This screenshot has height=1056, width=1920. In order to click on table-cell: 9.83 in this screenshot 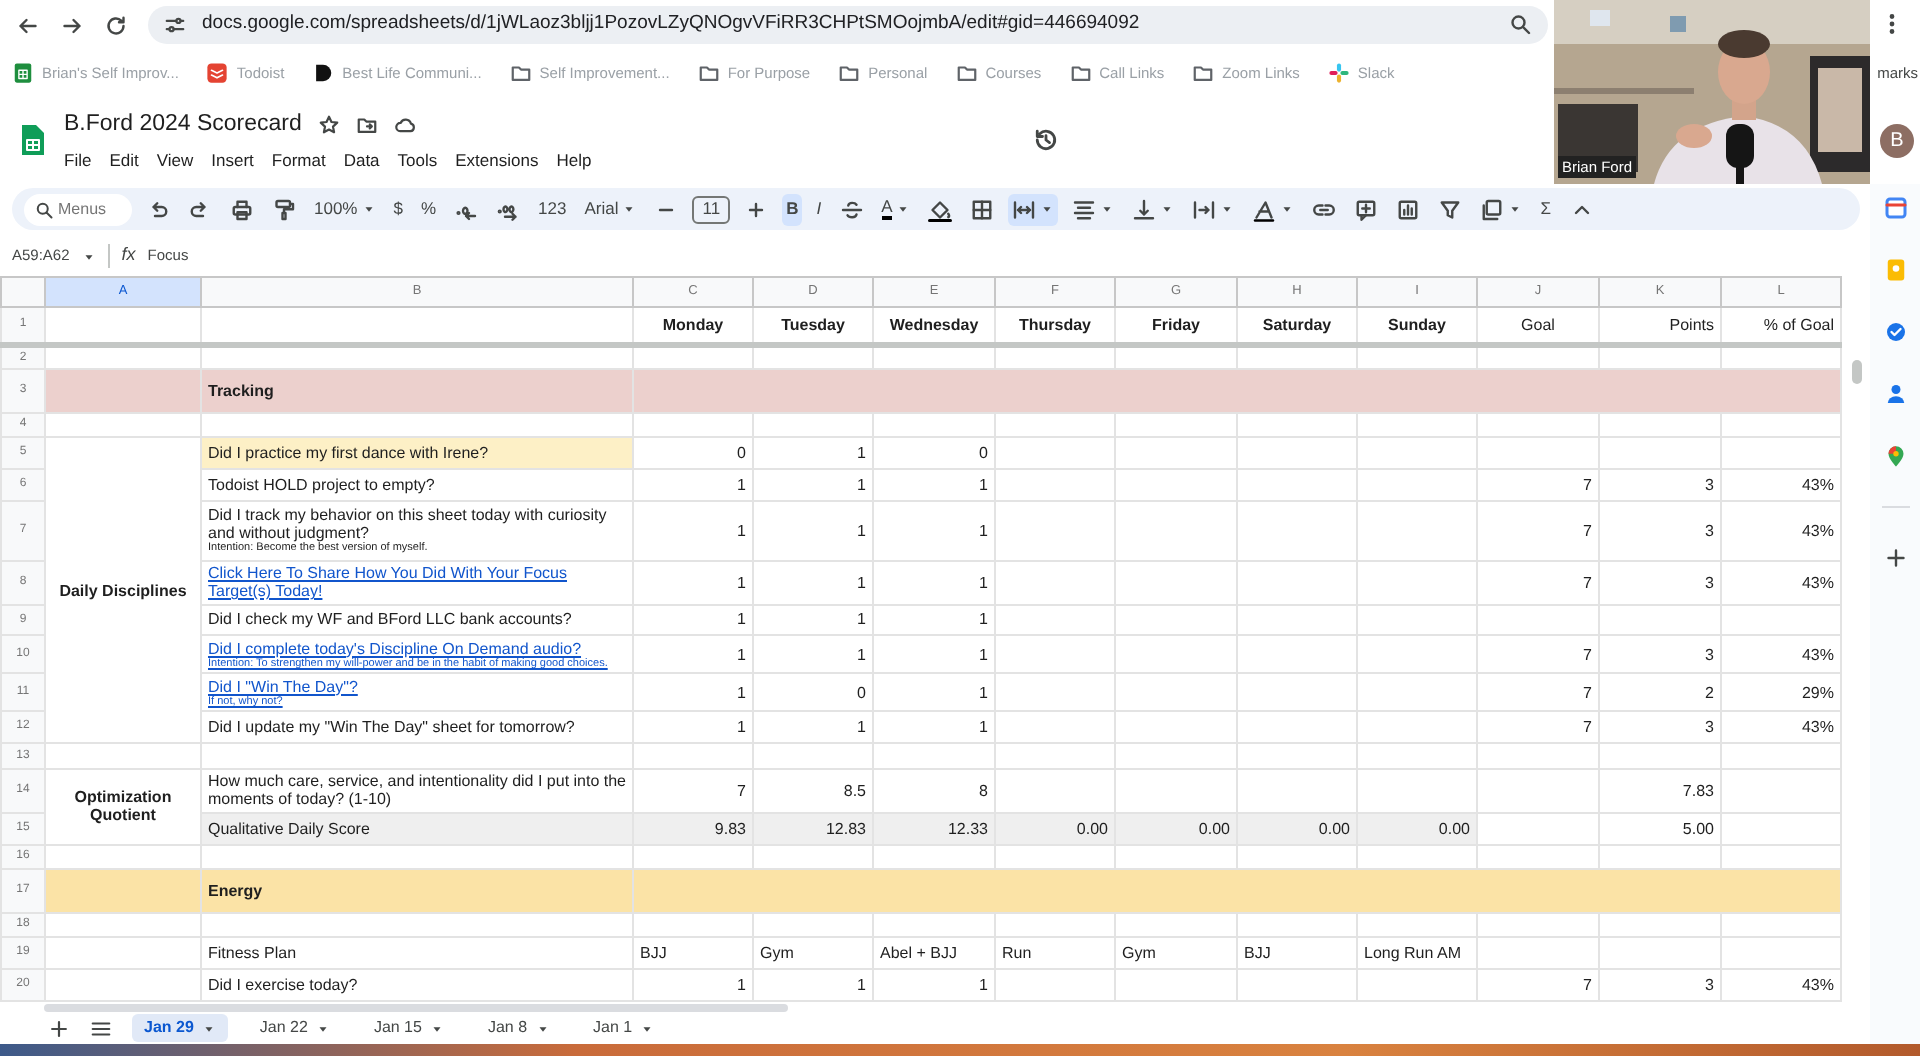, I will do `click(693, 828)`.